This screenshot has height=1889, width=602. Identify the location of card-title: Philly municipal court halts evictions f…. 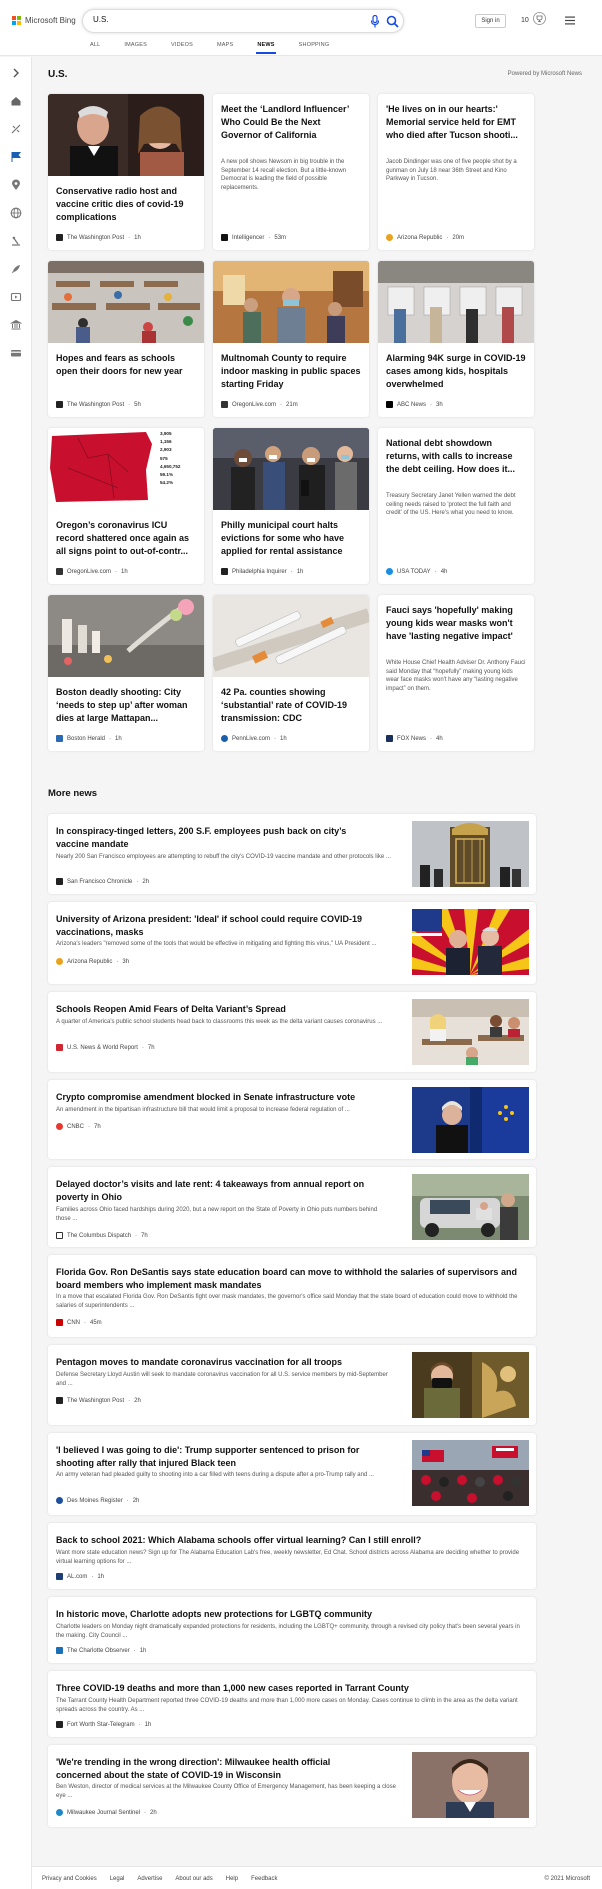
(291, 538).